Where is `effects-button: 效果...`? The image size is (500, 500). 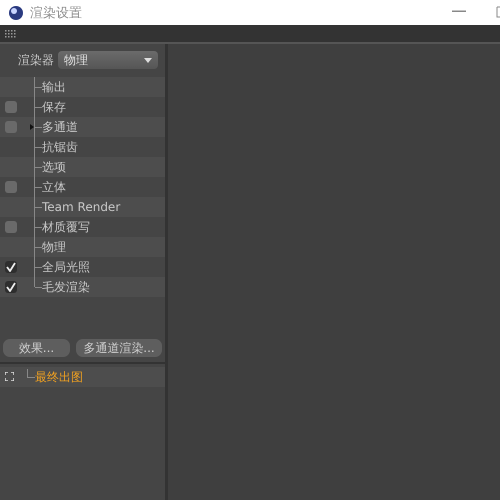
effects-button: 效果... is located at coordinates (36, 348).